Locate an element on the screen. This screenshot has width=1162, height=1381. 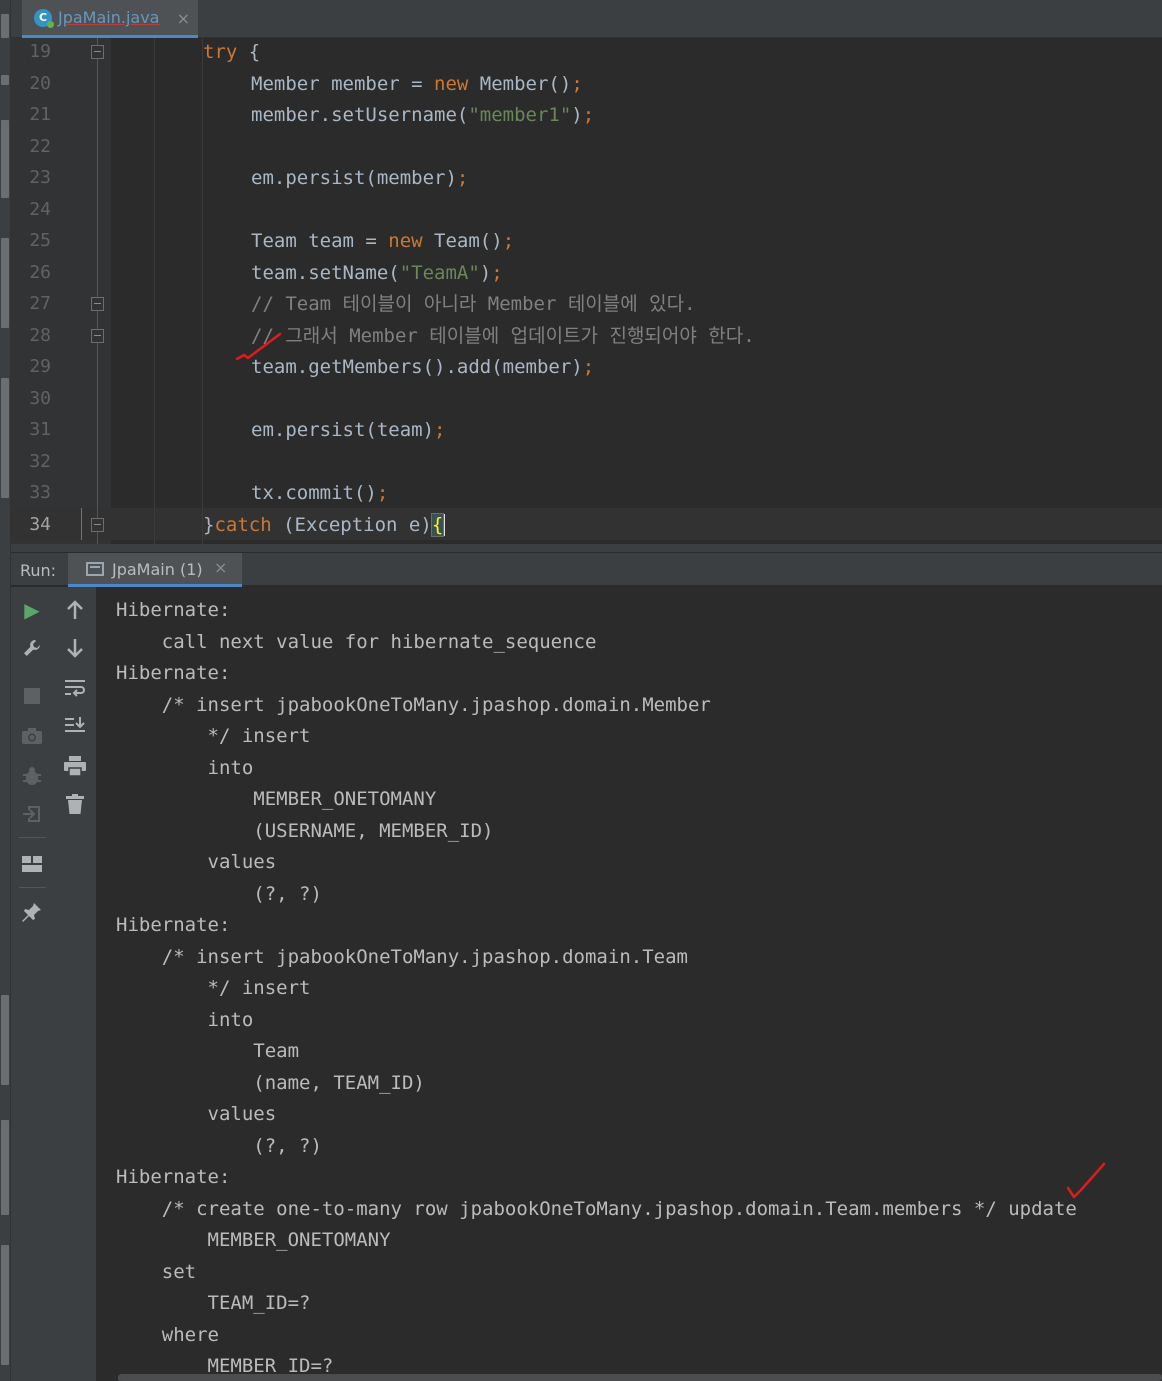
line-number: 34 is located at coordinates (40, 524).